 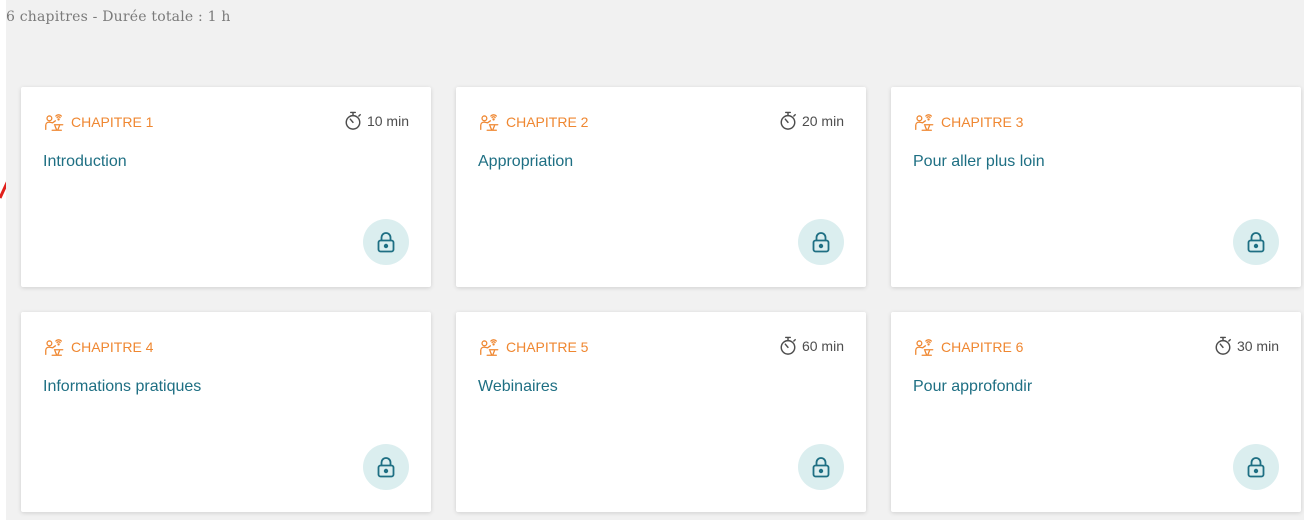 I want to click on chapter-card-6: CHAPITRE 6 30 min Pour approfondir, so click(x=1096, y=412).